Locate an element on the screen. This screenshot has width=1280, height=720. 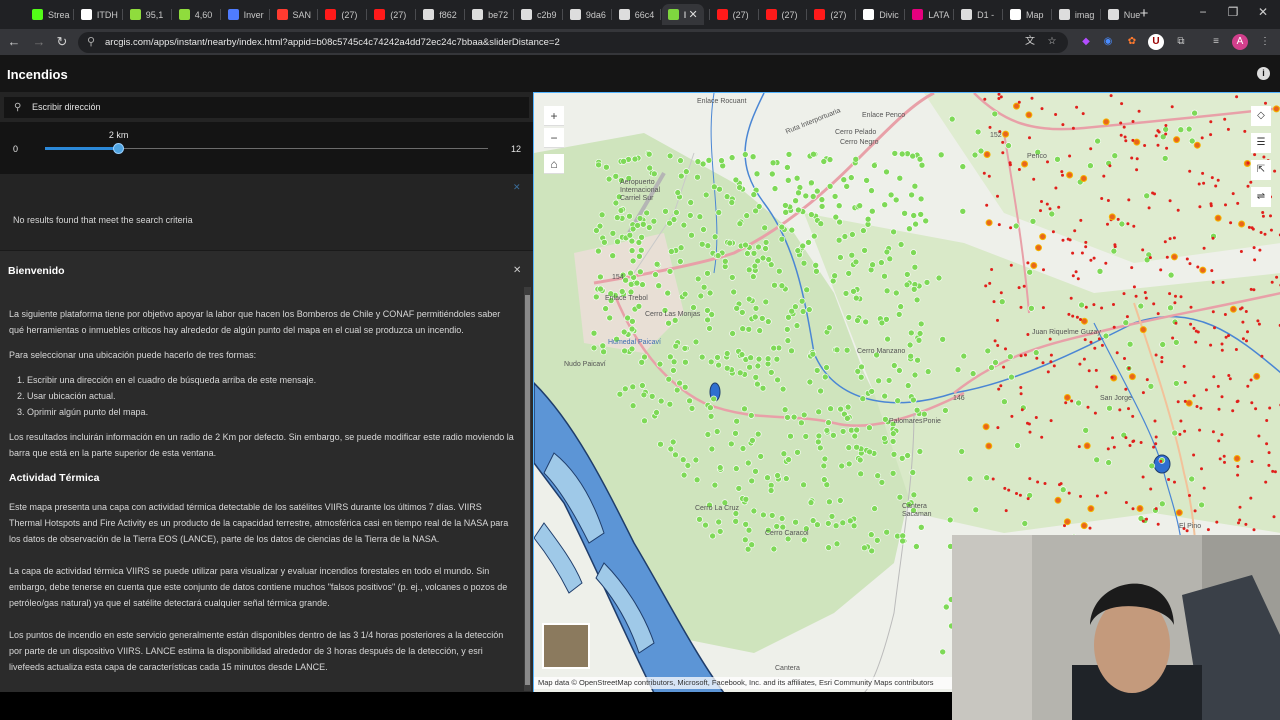
maximize-button: ❐ is located at coordinates (1233, 12).